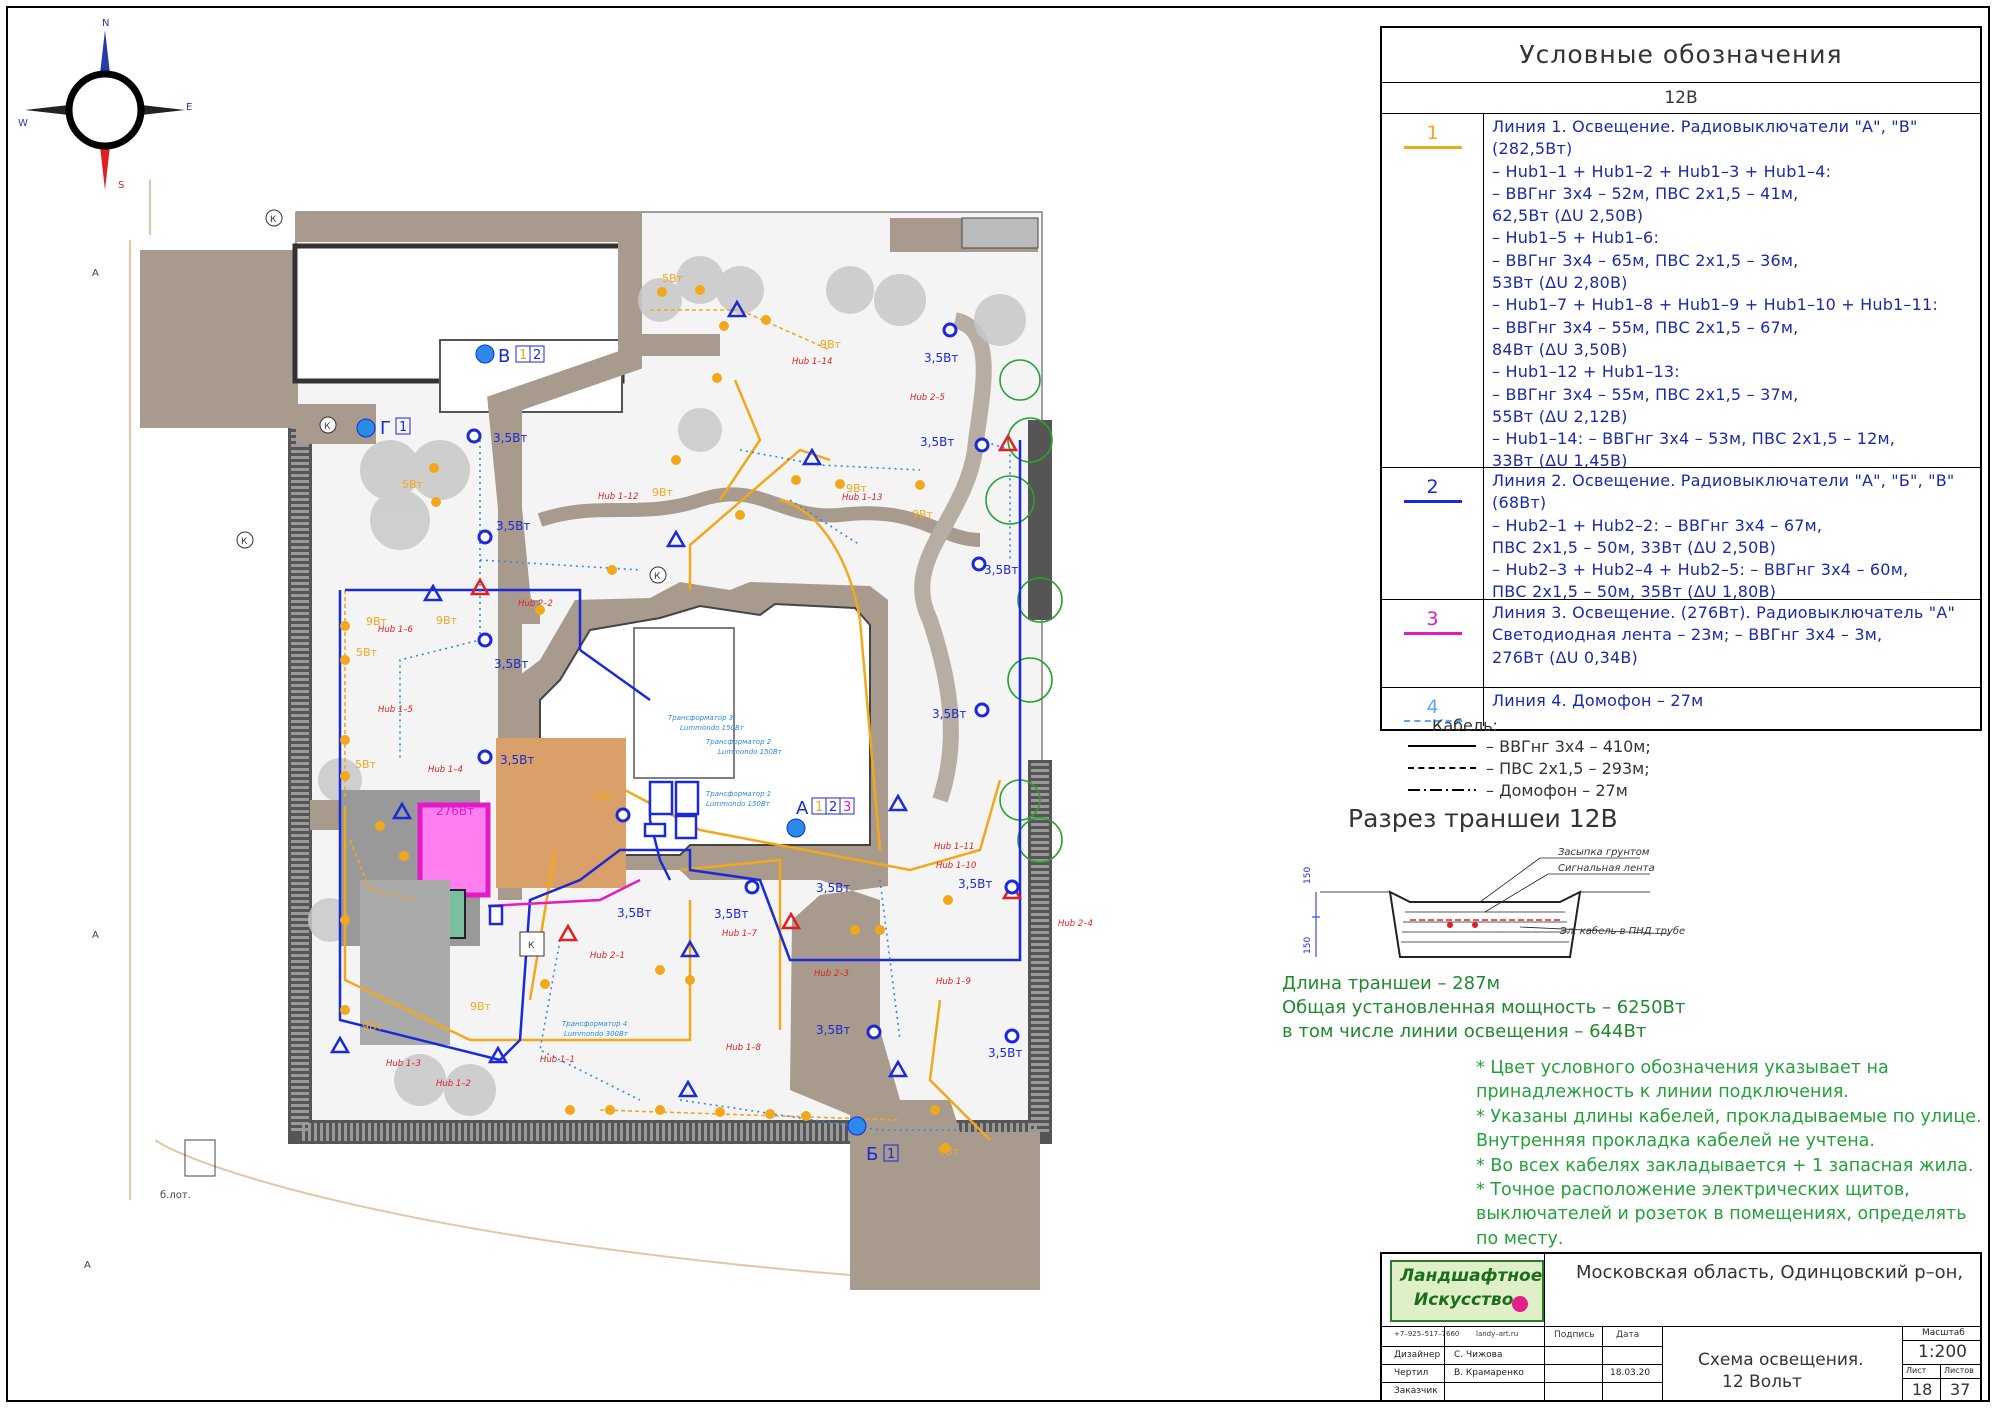  I want to click on power-35-h: 3,5Вт, so click(949, 714).